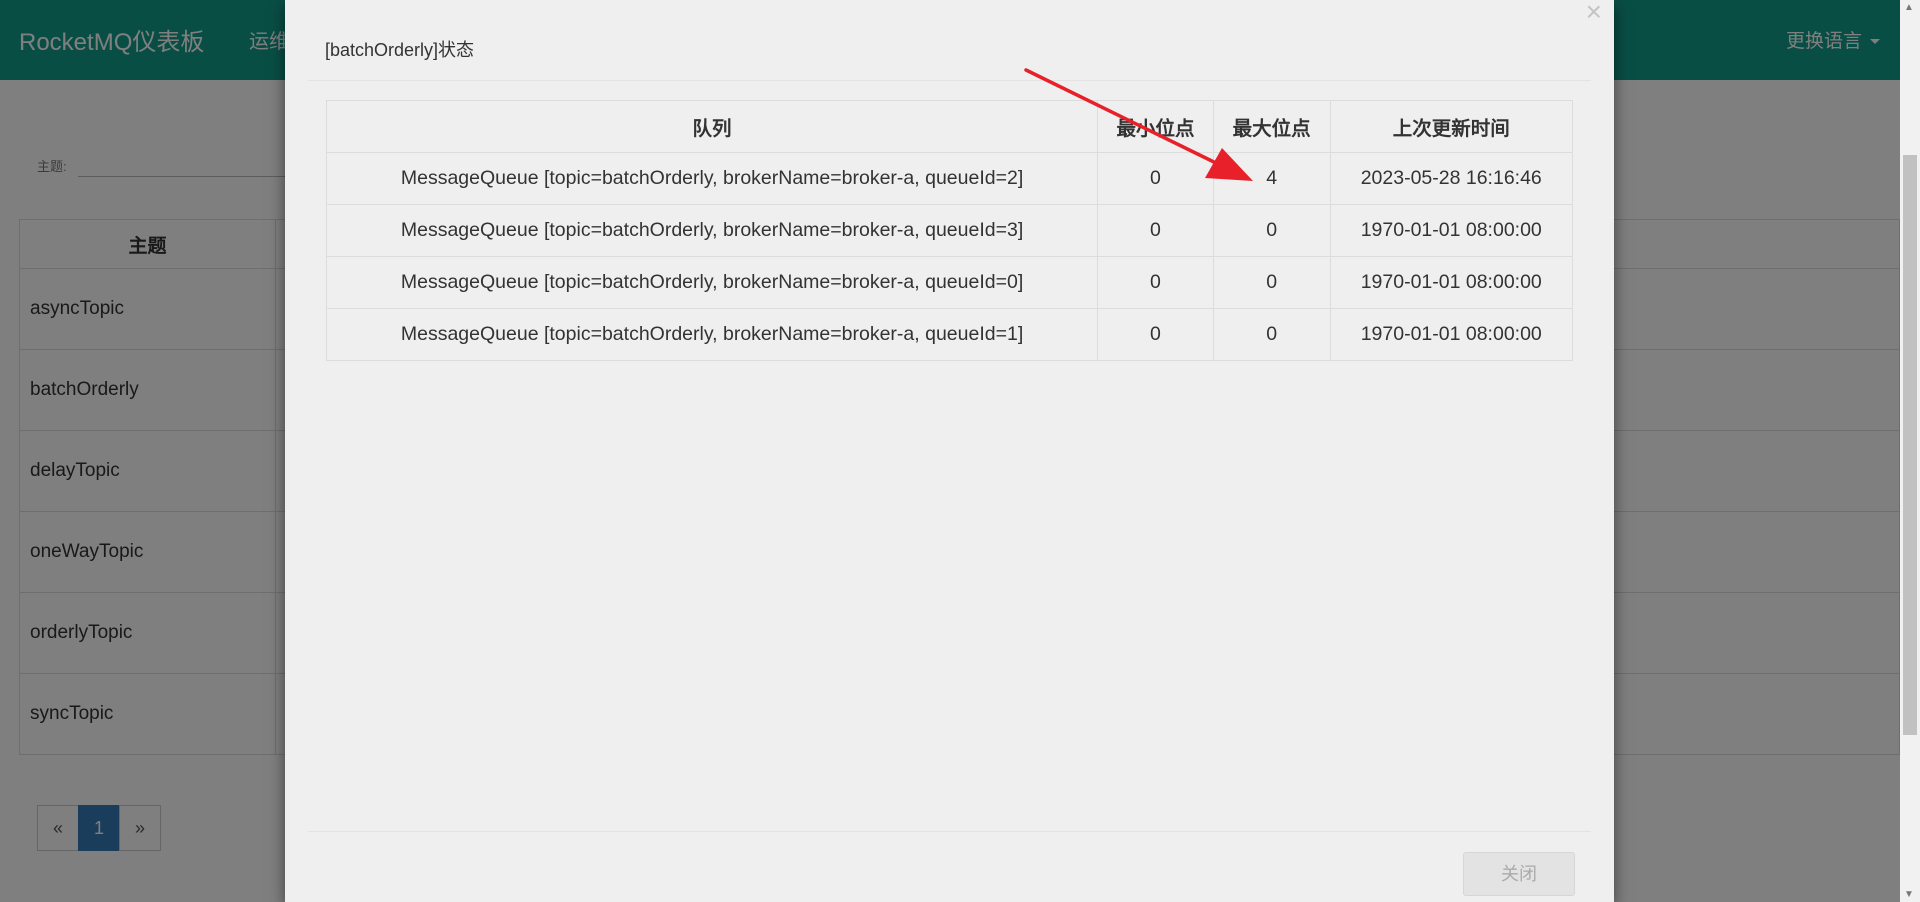 The width and height of the screenshot is (1920, 902). Describe the element at coordinates (1451, 178) in the screenshot. I see `last-update-cell: 2023-05-28 16:16:46` at that location.